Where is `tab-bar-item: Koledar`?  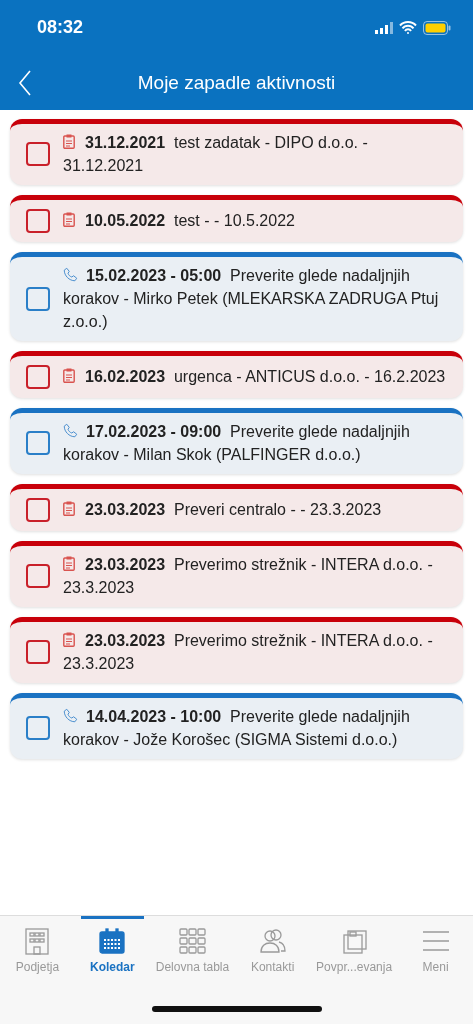
tab-bar-item: Koledar is located at coordinates (112, 945).